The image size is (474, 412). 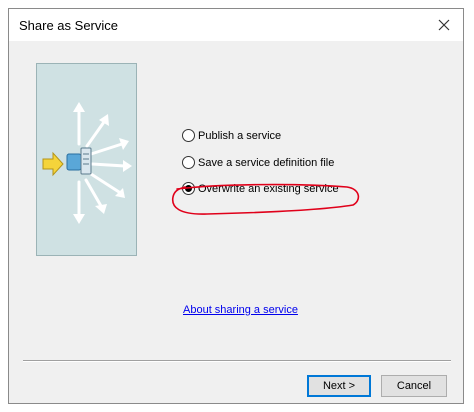 What do you see at coordinates (236, 25) in the screenshot?
I see `title-bar: Share as Service` at bounding box center [236, 25].